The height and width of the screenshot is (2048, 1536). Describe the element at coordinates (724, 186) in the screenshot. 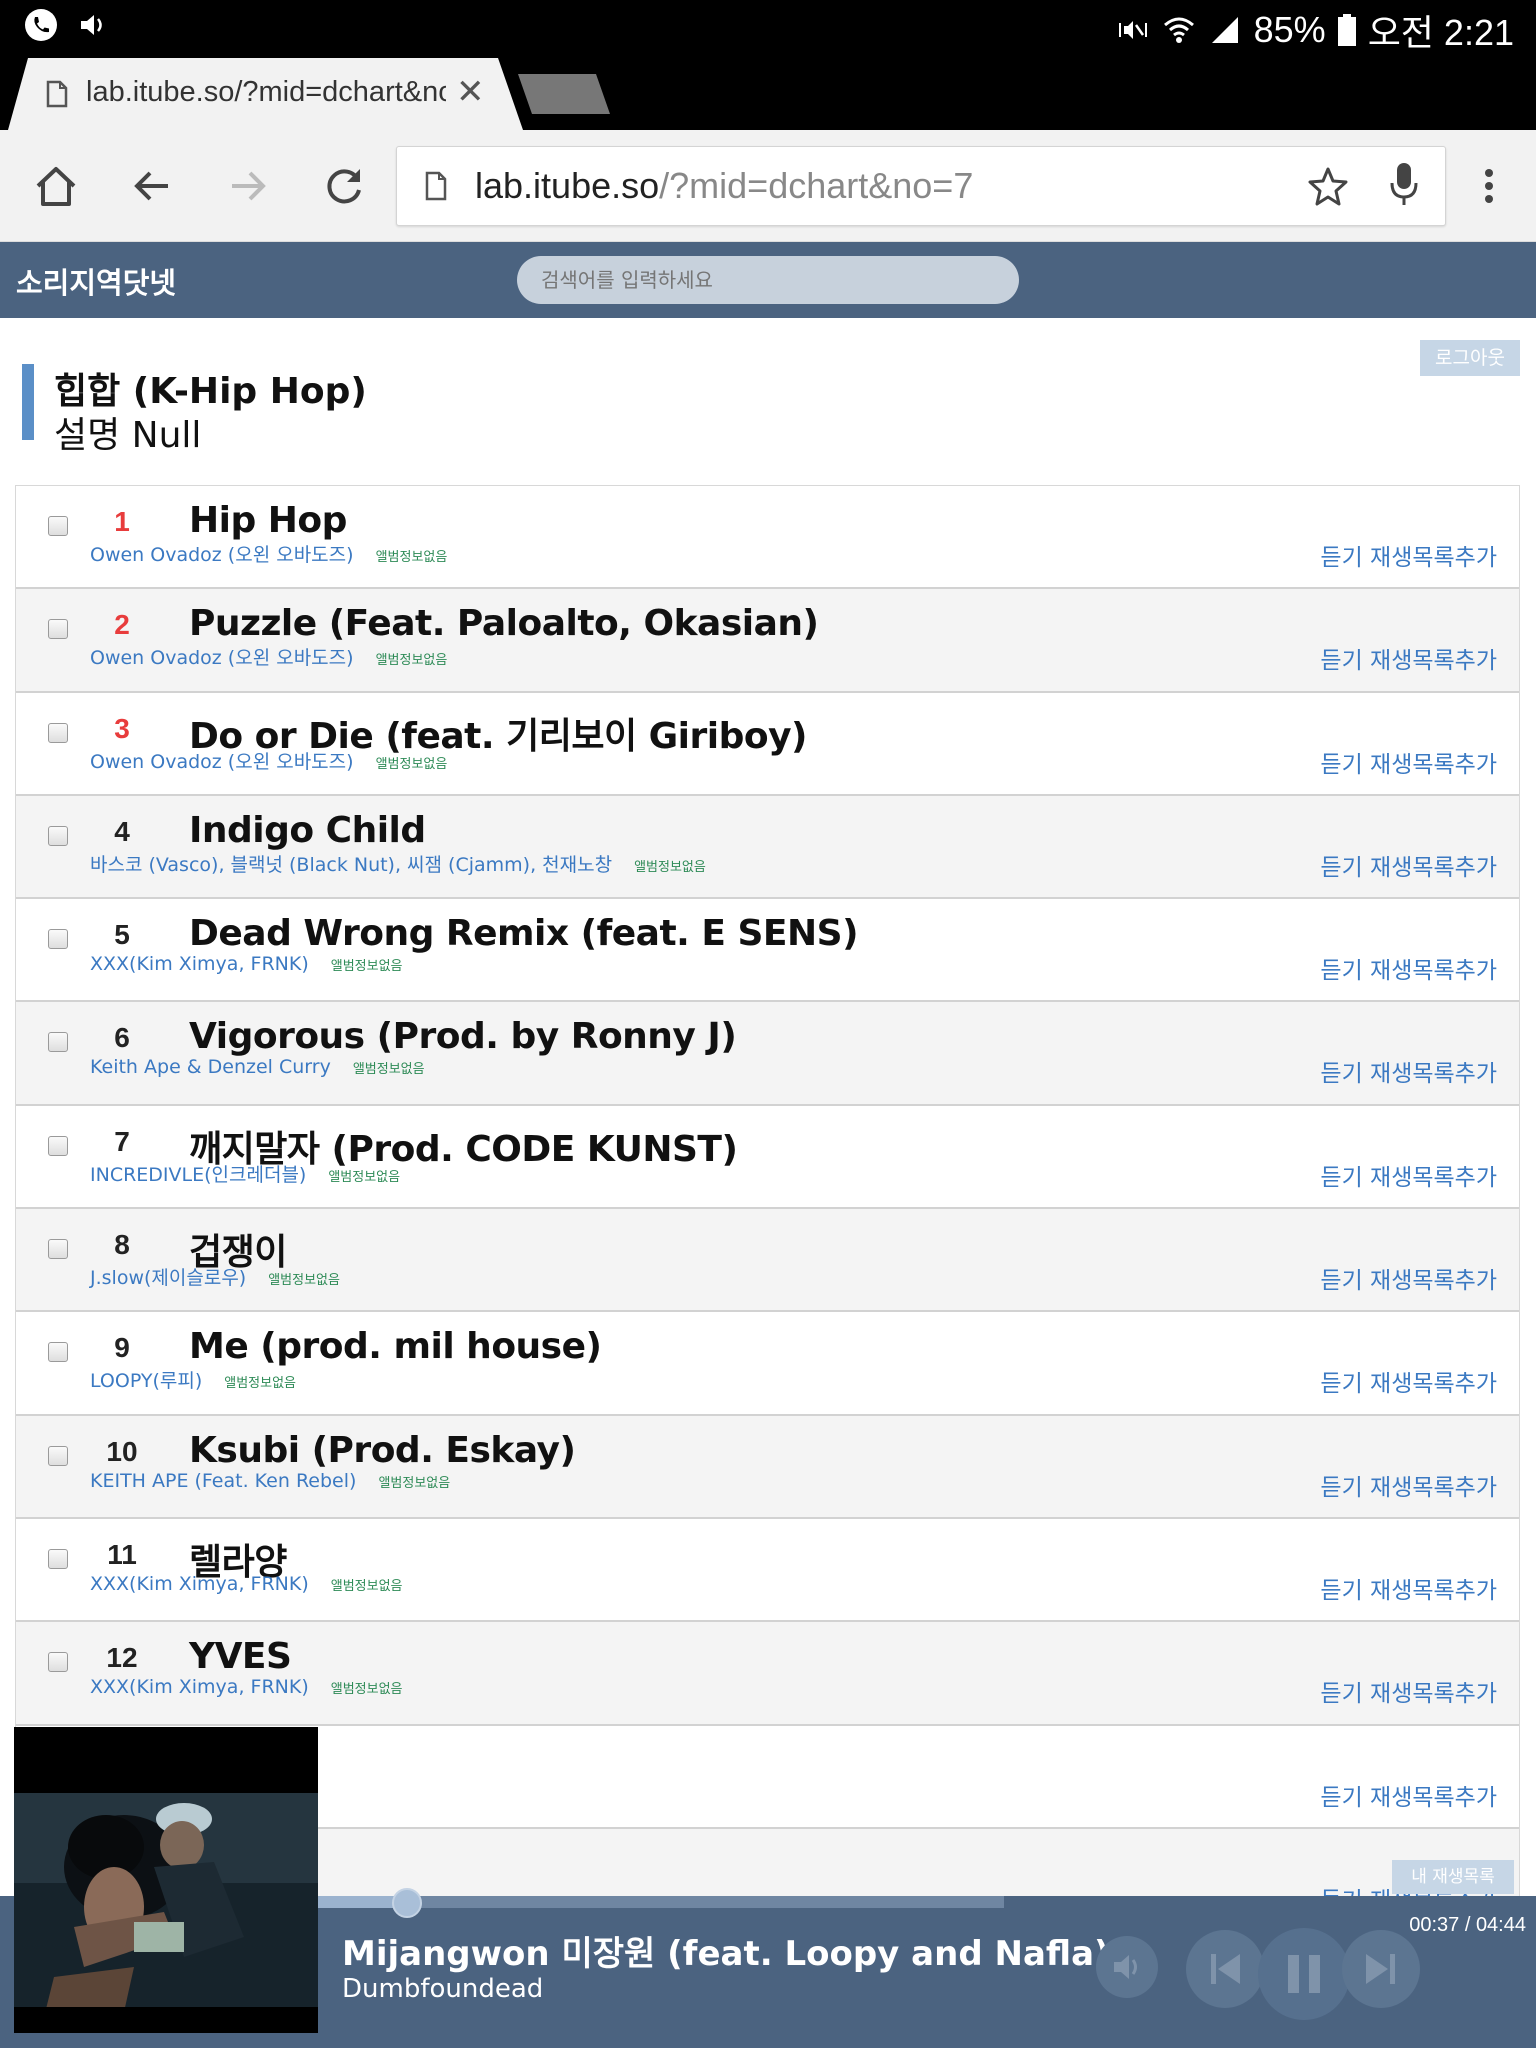

I see `url-text: lab.itube.so/?mid=dchart&no=7` at that location.